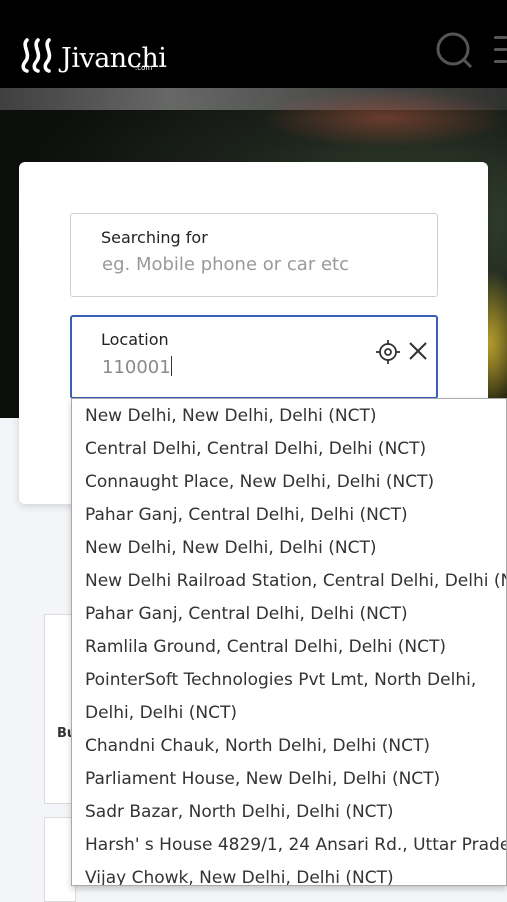  What do you see at coordinates (161, 713) in the screenshot?
I see `suggestion-item-continued: Delhi, Delhi (NCT)` at bounding box center [161, 713].